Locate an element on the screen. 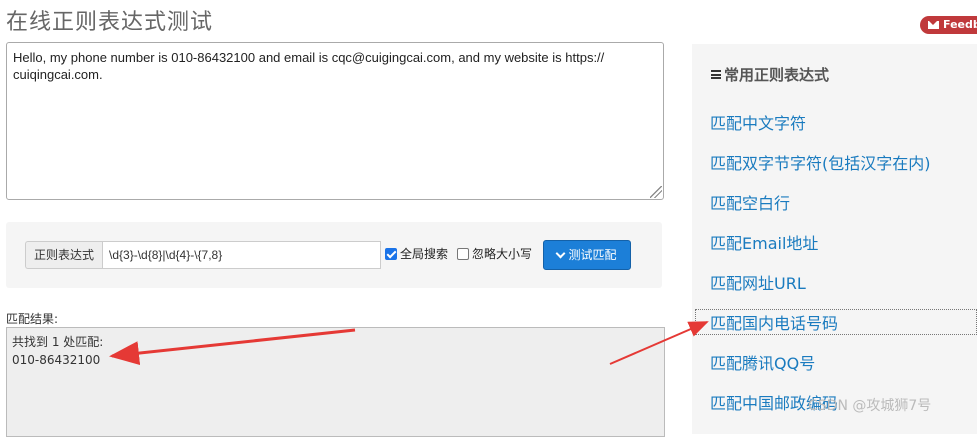 The image size is (977, 437). checkbox-unchecked-icon is located at coordinates (463, 254).